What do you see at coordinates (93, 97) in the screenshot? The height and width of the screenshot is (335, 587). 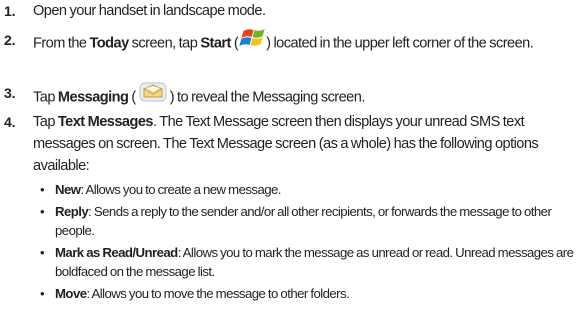 I see `messaging-label: Messaging` at bounding box center [93, 97].